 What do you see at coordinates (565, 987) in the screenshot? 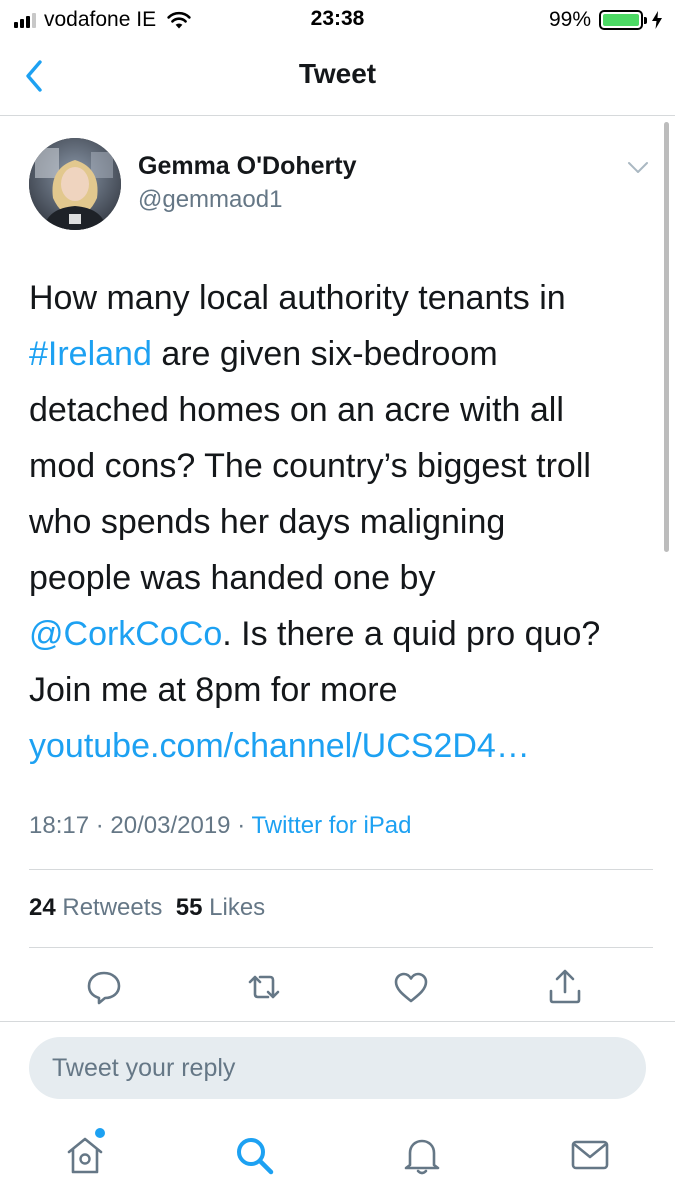
I see `share-icon` at bounding box center [565, 987].